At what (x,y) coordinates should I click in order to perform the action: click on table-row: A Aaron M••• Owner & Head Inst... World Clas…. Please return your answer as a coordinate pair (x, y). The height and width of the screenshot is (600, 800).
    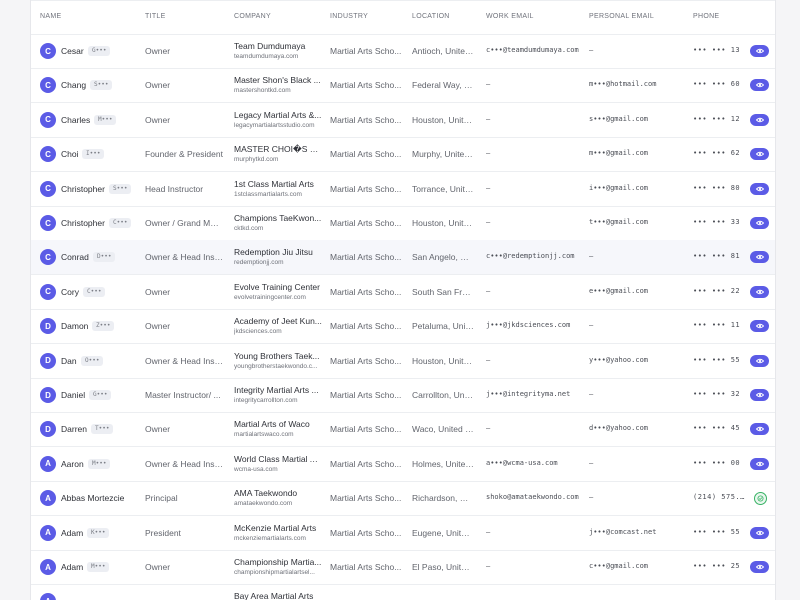
    Looking at the image, I should click on (403, 464).